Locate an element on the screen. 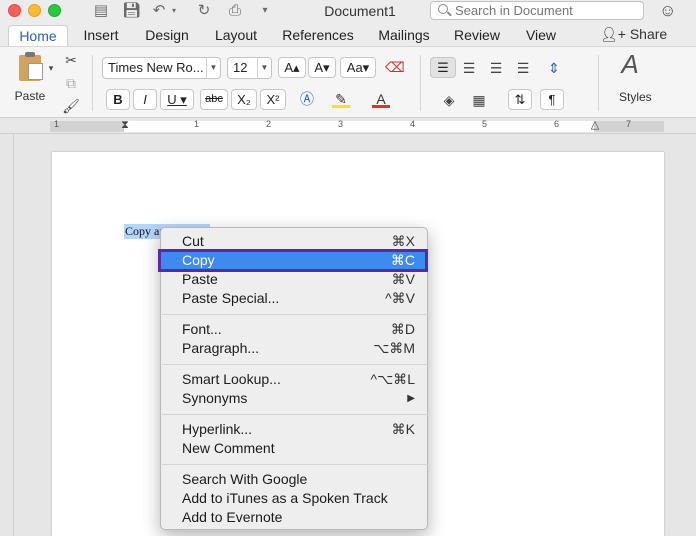  align-center-icon: ☰ is located at coordinates (469, 68).